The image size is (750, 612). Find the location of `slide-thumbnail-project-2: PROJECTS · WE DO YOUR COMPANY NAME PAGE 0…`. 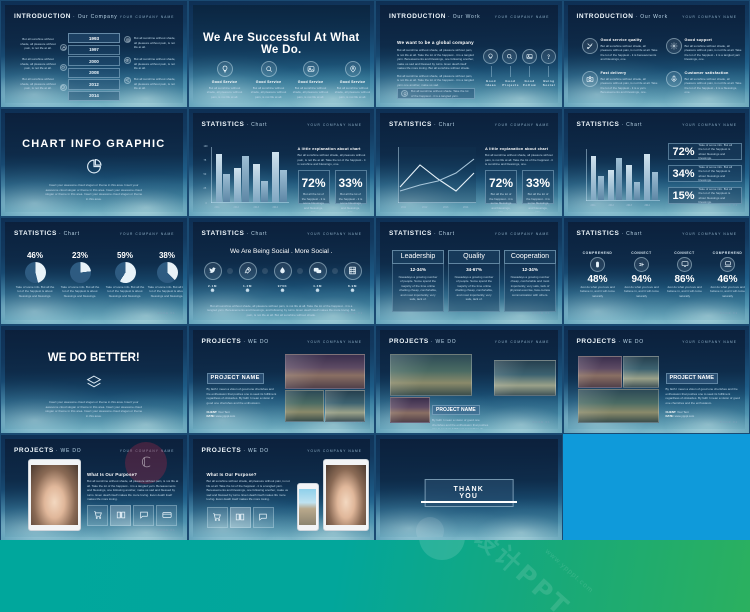

slide-thumbnail-project-2: PROJECTS · WE DO YOUR COMPANY NAME PAGE 0… is located at coordinates (469, 379).